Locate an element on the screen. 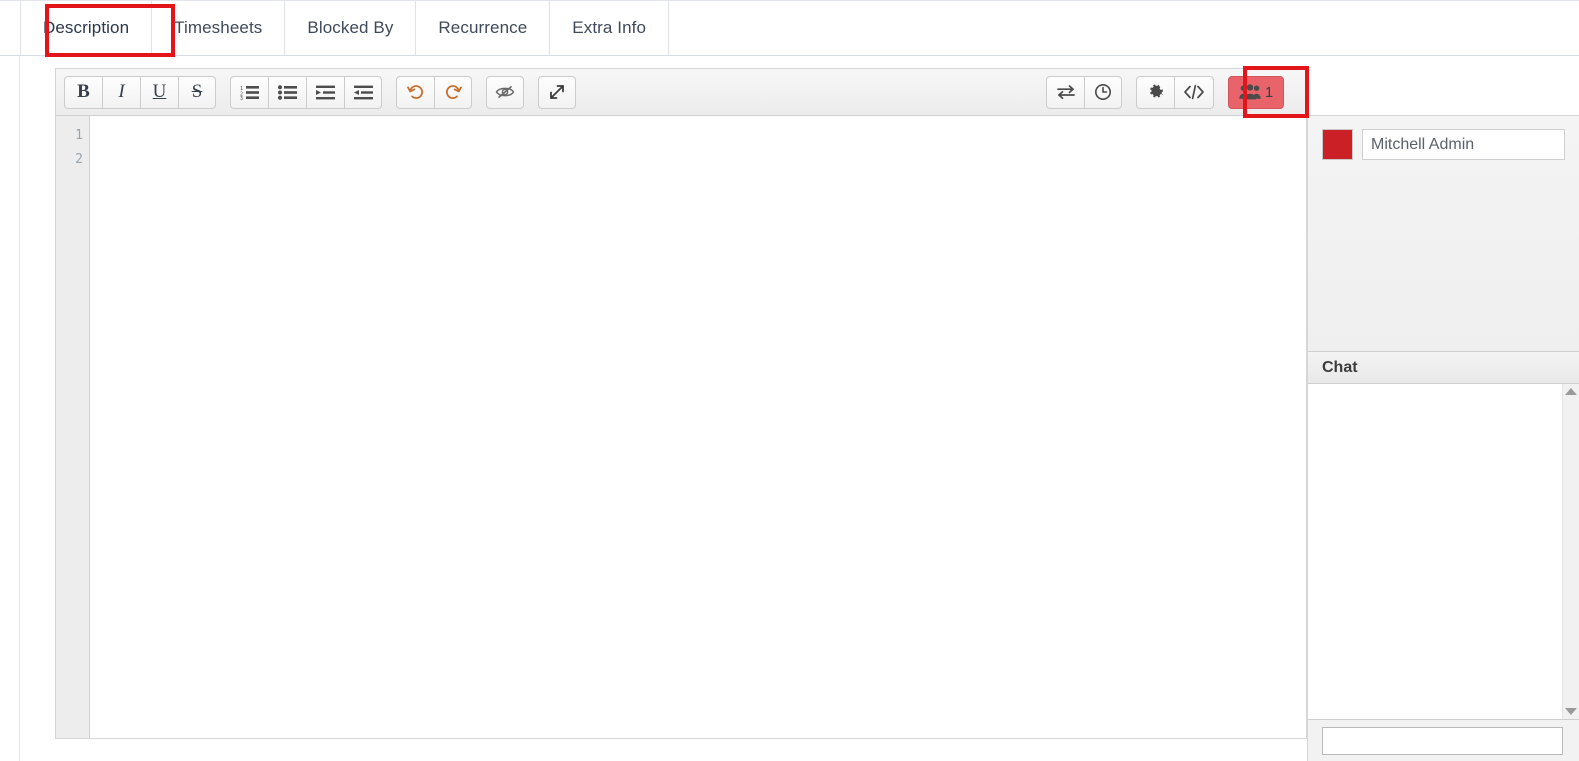  fullscreen-group is located at coordinates (557, 92).